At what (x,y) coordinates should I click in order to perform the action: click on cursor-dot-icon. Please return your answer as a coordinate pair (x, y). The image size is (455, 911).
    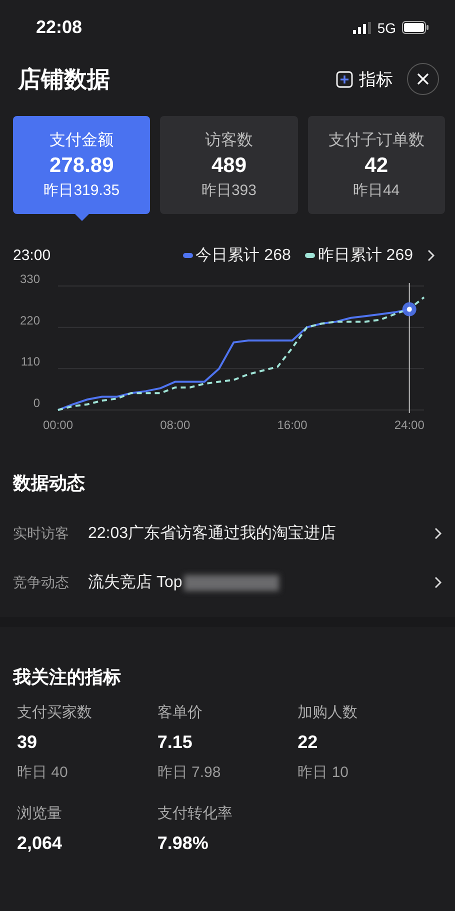
    Looking at the image, I should click on (409, 309).